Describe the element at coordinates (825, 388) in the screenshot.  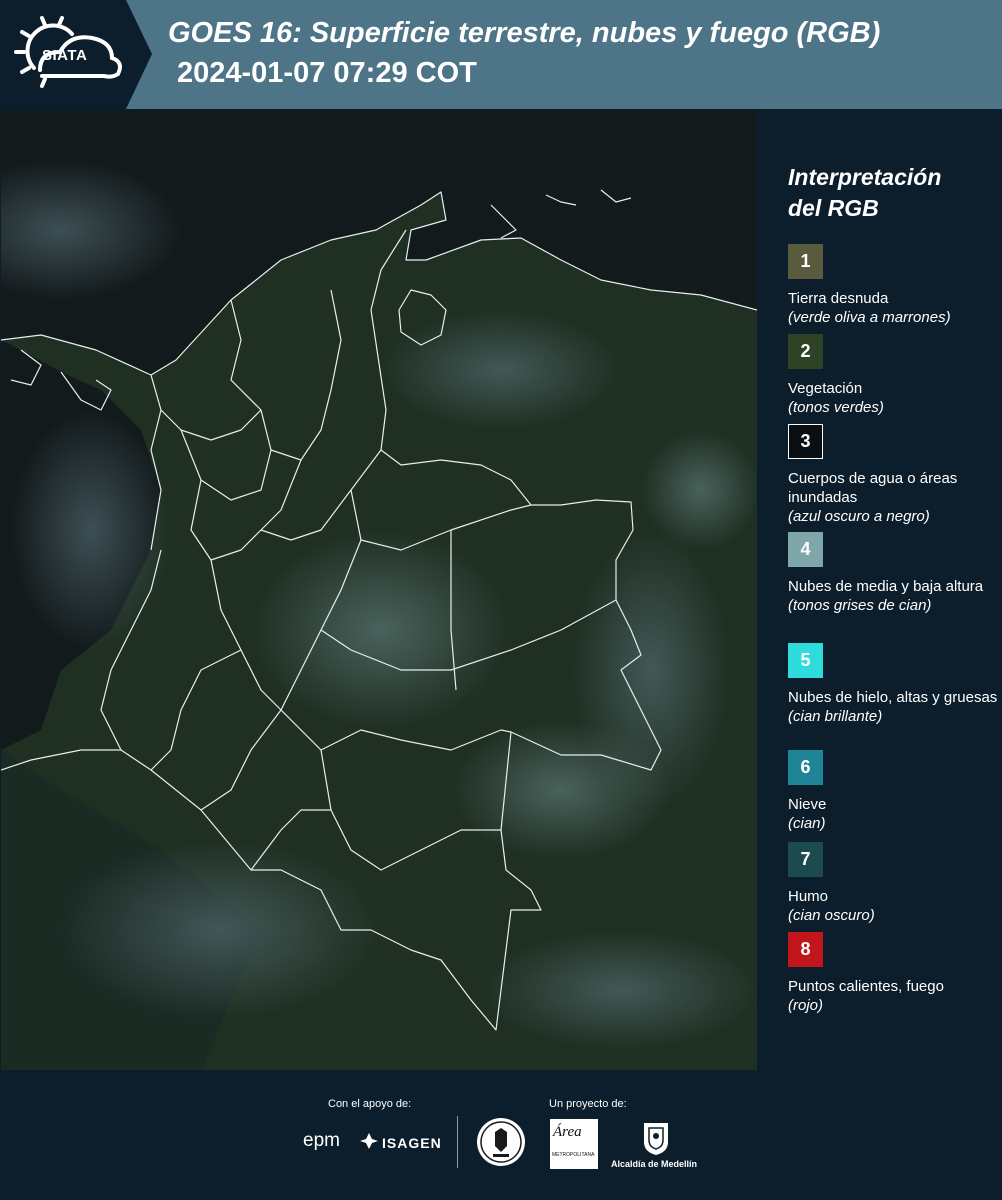
I see `legend-item-label: Vegetación` at that location.